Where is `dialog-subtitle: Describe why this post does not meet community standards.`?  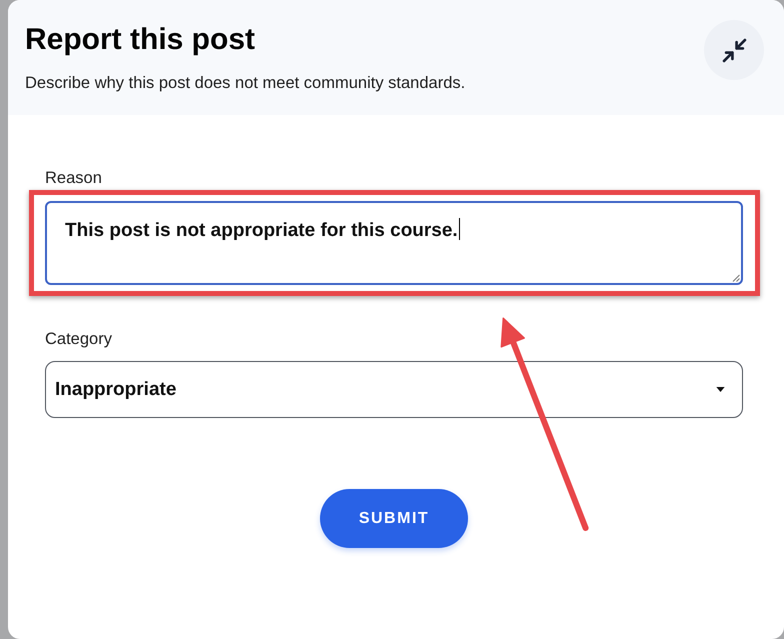
dialog-subtitle: Describe why this post does not meet community standards. is located at coordinates (245, 83).